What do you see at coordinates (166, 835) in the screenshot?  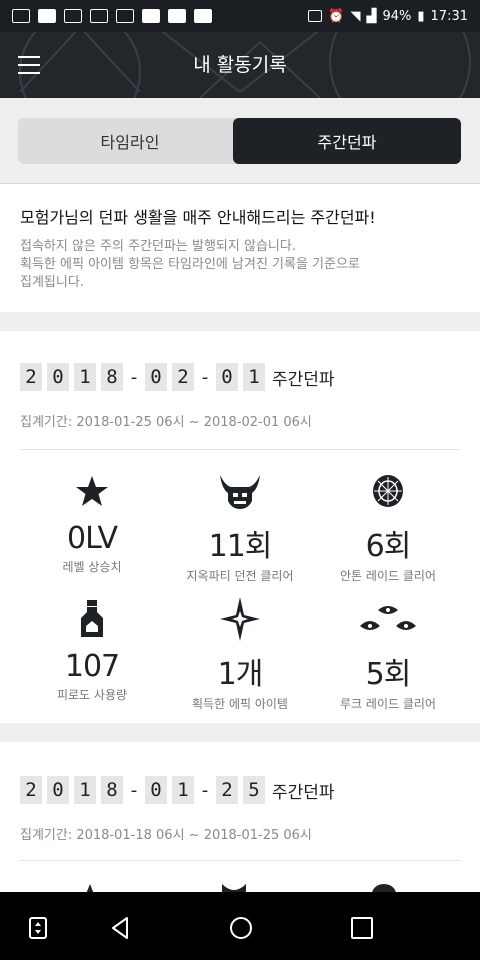 I see `period-text: 집계기간: 2018-01-18 06시 ~ 2018-01-25 06시` at bounding box center [166, 835].